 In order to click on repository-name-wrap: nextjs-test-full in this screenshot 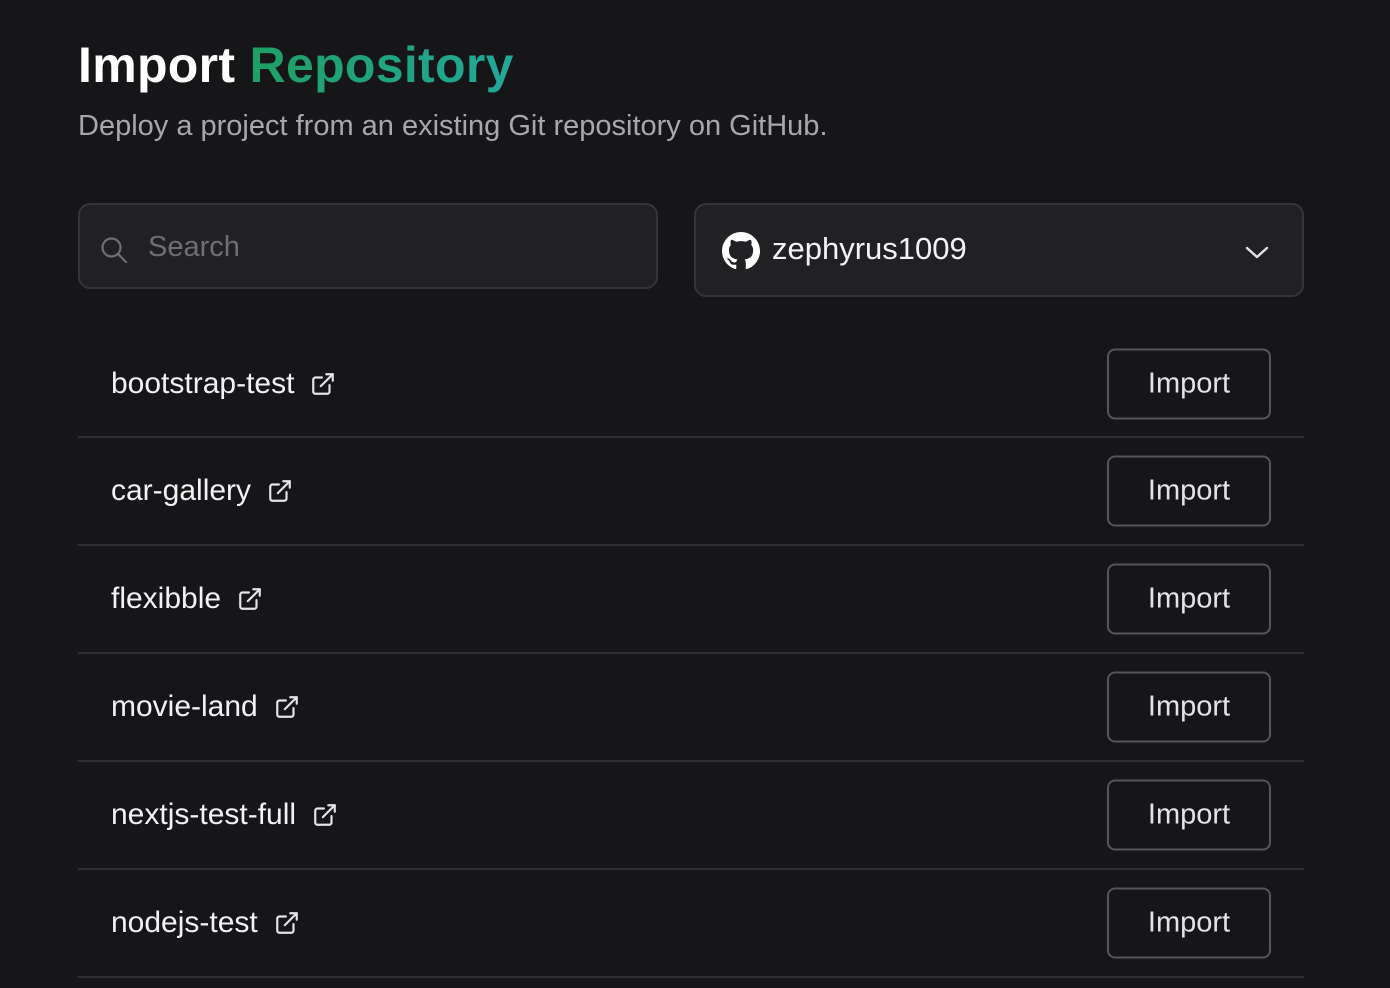, I will do `click(224, 815)`.